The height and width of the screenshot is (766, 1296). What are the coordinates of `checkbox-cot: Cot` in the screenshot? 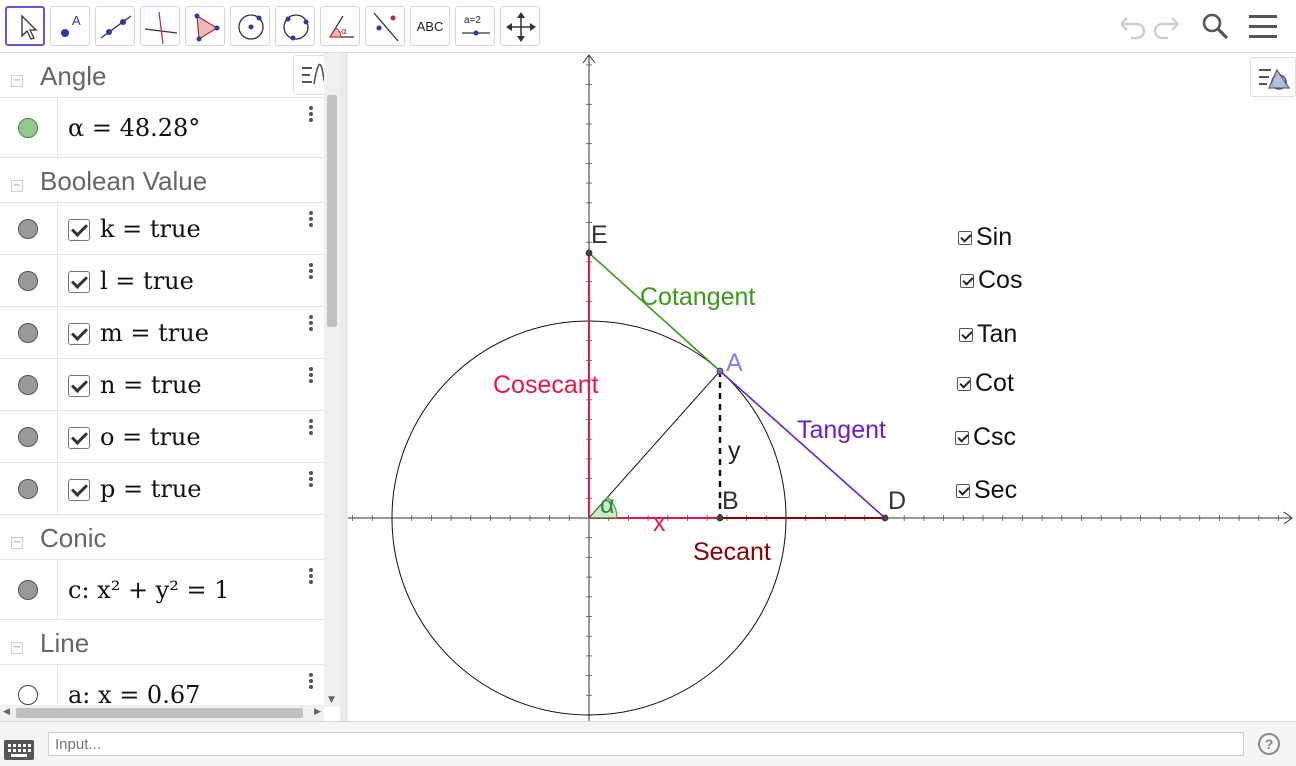 It's located at (985, 383).